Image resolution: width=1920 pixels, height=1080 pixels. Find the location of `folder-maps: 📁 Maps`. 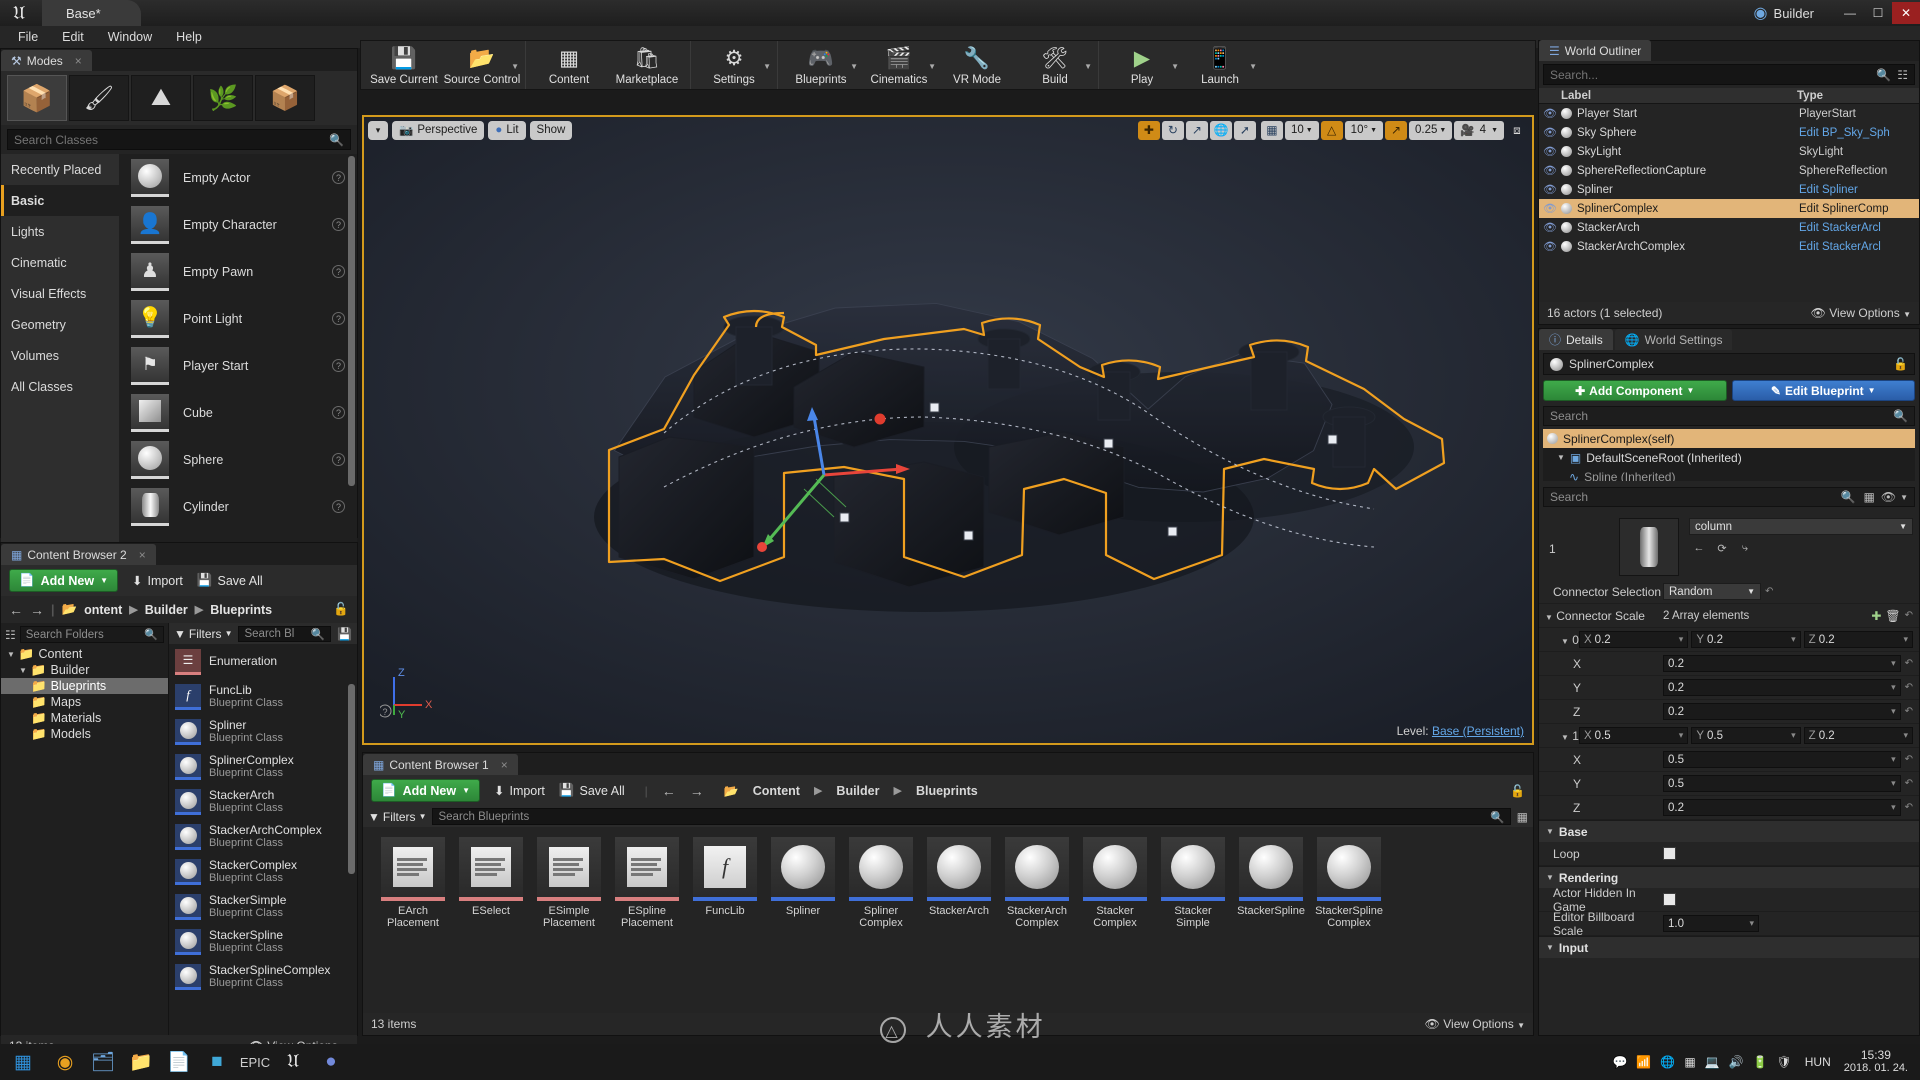

folder-maps: 📁 Maps is located at coordinates (84, 702).